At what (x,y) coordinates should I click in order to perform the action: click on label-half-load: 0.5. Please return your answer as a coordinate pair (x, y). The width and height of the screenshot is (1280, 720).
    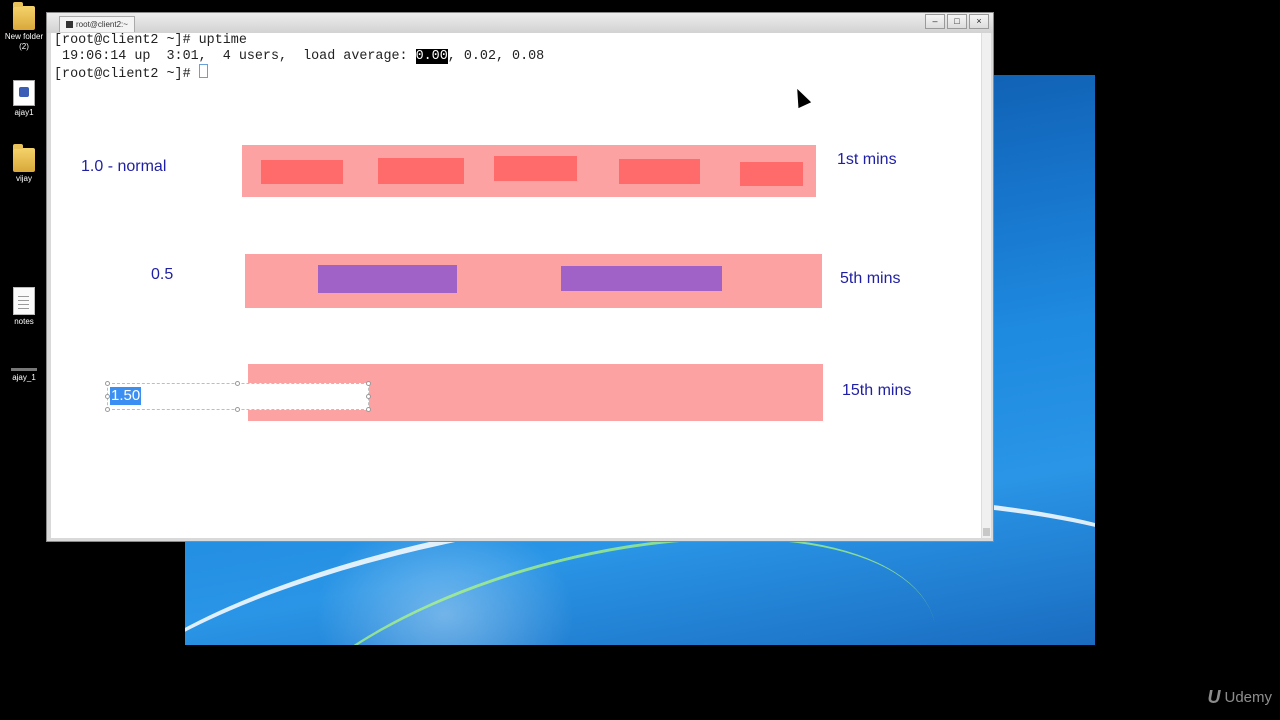
    Looking at the image, I should click on (162, 274).